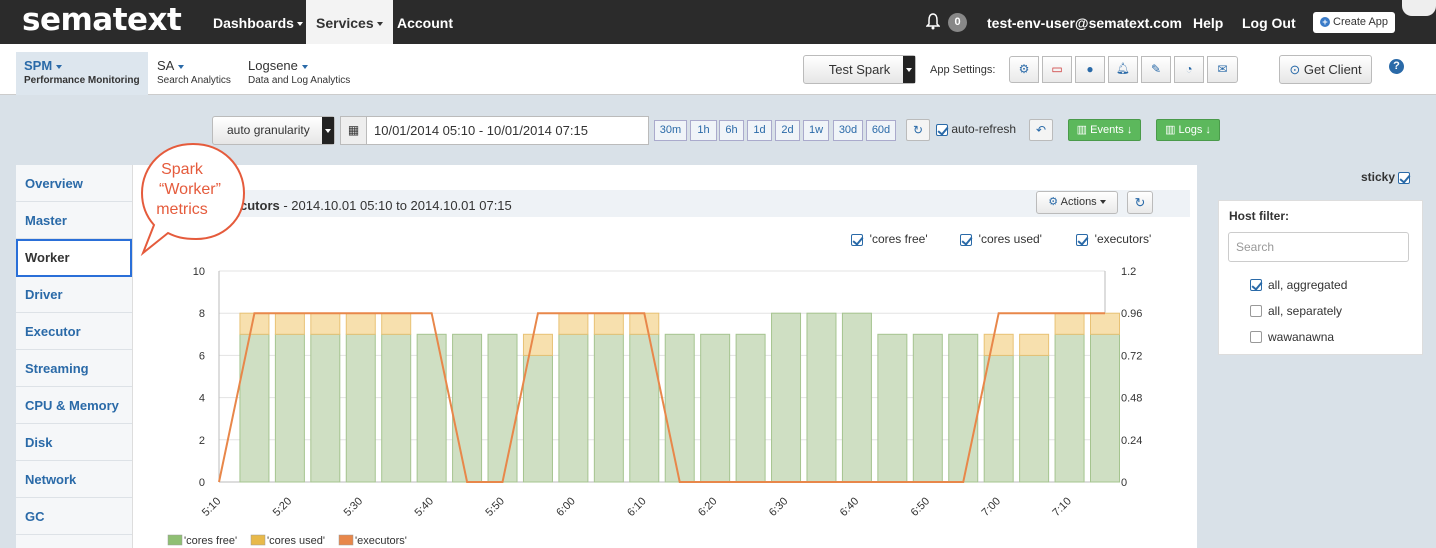  I want to click on y-tick-label-left: 6, so click(202, 356).